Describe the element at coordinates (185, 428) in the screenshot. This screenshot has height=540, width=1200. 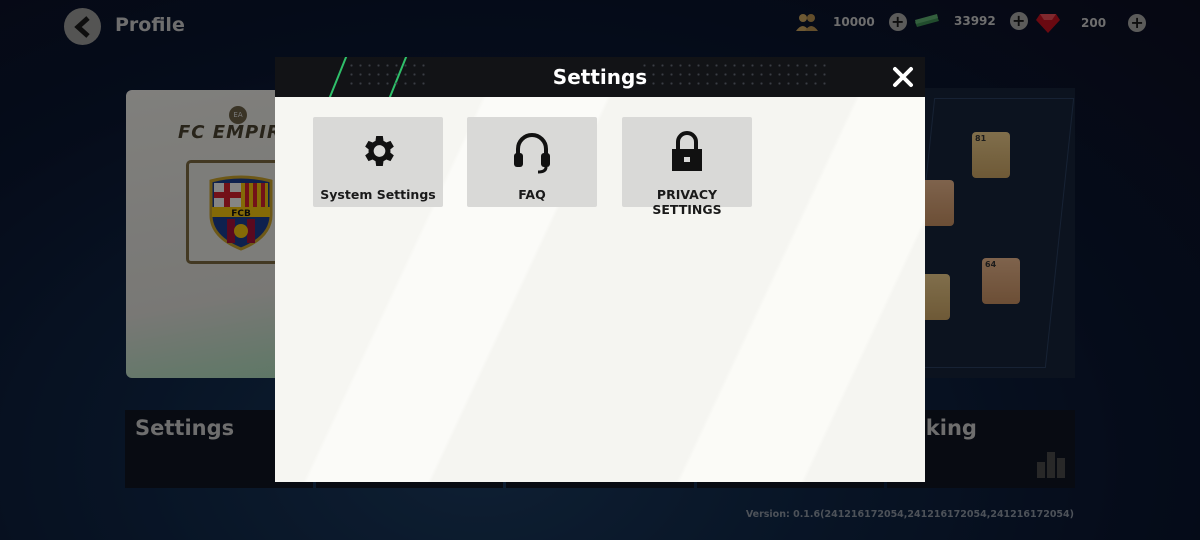
I see `tile-label: Settings` at that location.